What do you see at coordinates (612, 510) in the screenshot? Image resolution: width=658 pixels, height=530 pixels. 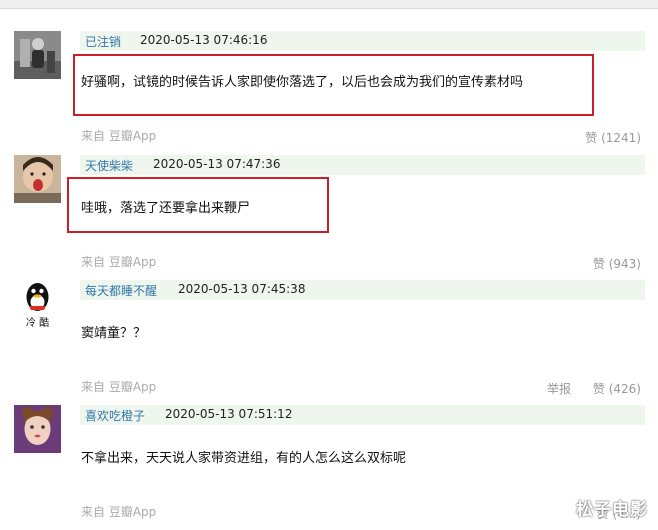 I see `watermark-text: 松子电影` at bounding box center [612, 510].